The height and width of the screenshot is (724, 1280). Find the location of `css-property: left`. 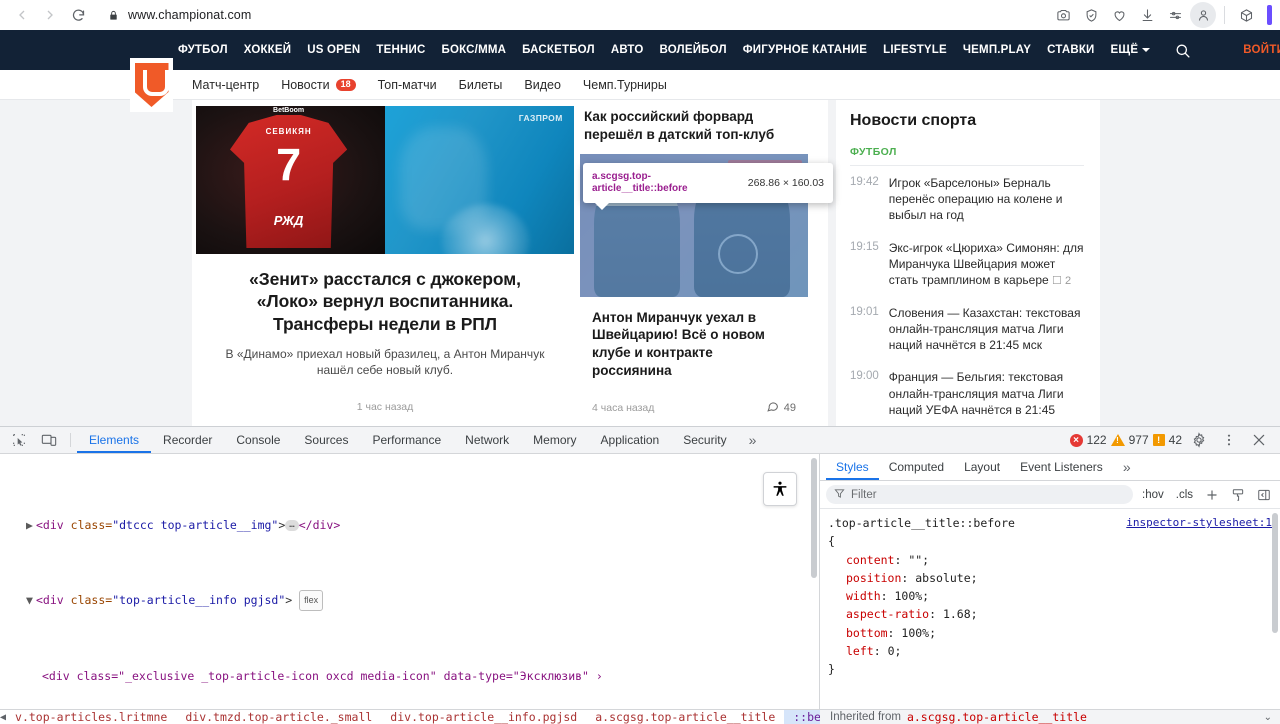

css-property: left is located at coordinates (860, 651).